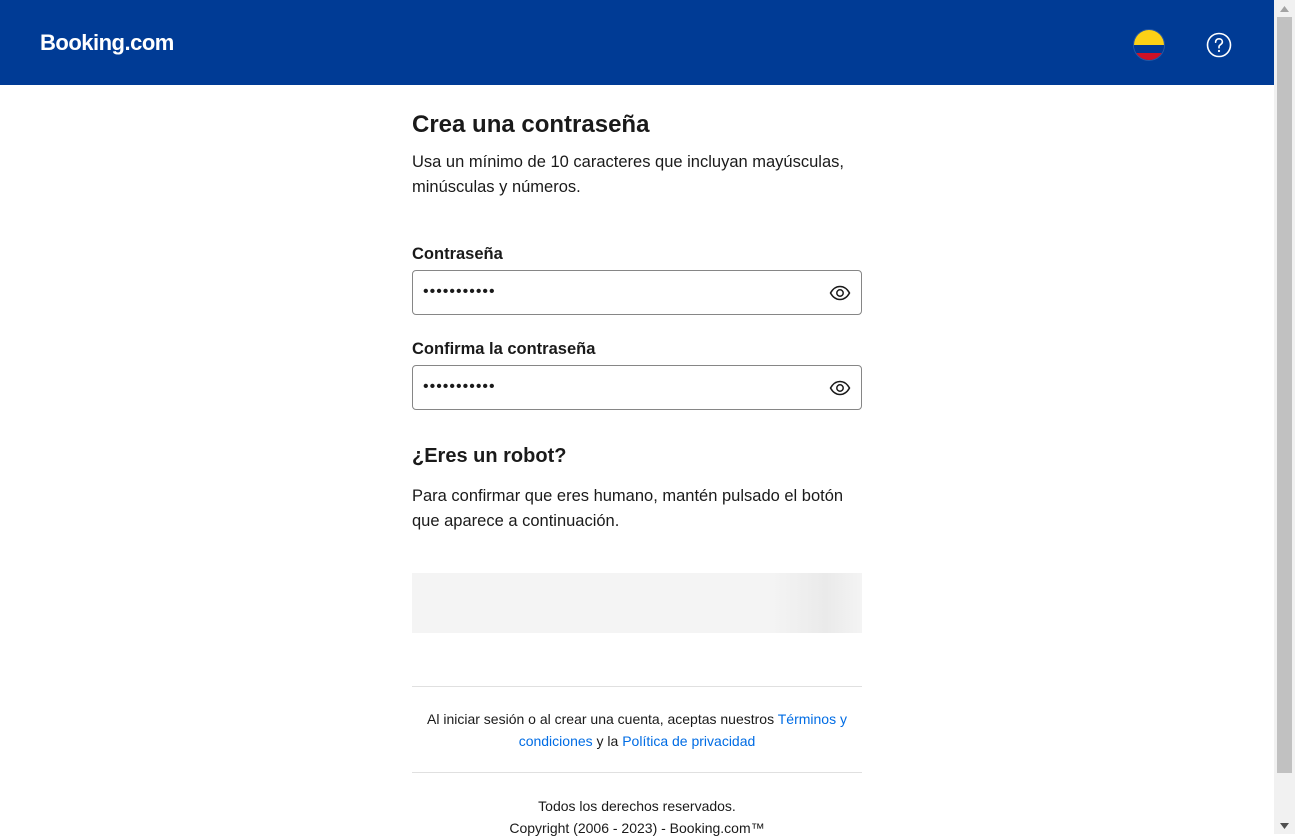 The width and height of the screenshot is (1295, 839). Describe the element at coordinates (637, 603) in the screenshot. I see `press-and-hold-captcha` at that location.